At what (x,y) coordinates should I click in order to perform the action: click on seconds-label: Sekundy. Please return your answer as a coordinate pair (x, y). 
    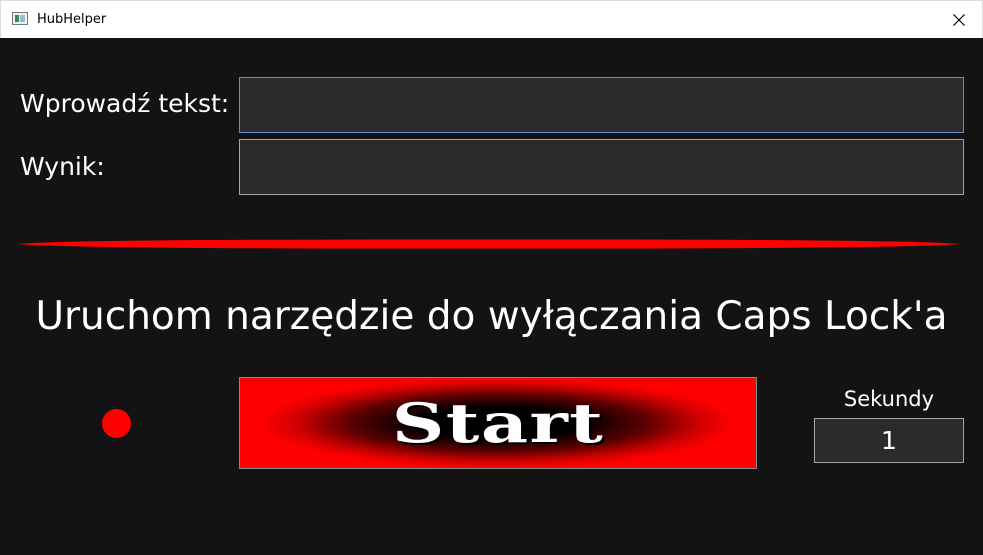
    Looking at the image, I should click on (889, 399).